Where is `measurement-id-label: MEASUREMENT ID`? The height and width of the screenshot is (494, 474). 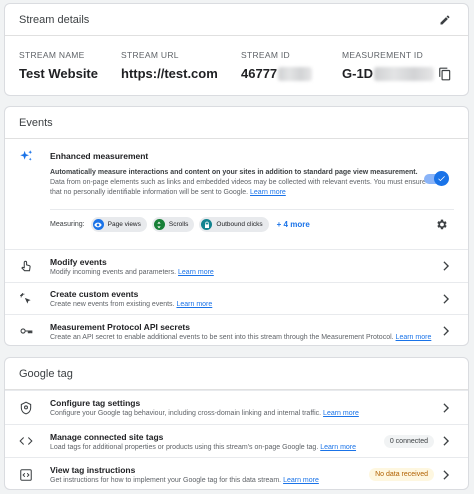 measurement-id-label: MEASUREMENT ID is located at coordinates (383, 55).